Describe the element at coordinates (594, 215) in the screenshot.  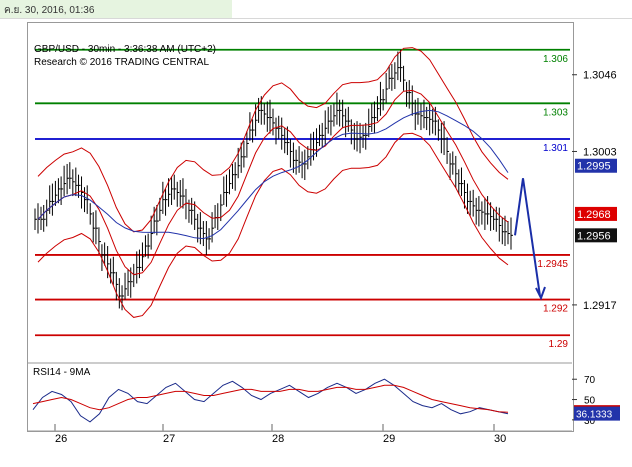
I see `price-badge-label: 1.2968` at that location.